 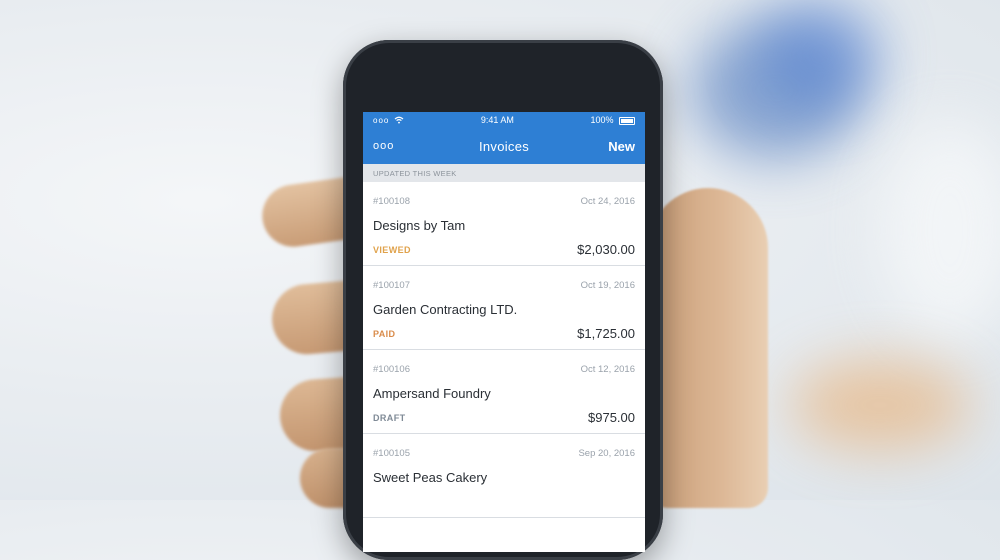 What do you see at coordinates (607, 369) in the screenshot?
I see `invoice-date: Oct 12, 2016` at bounding box center [607, 369].